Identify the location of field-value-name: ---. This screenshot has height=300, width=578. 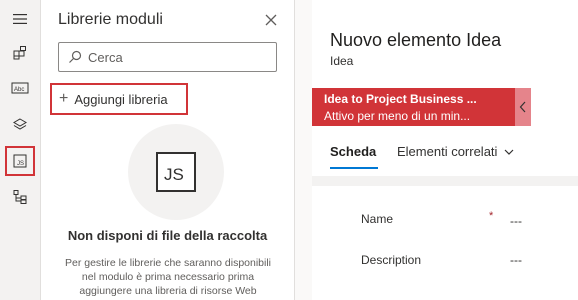
(516, 221).